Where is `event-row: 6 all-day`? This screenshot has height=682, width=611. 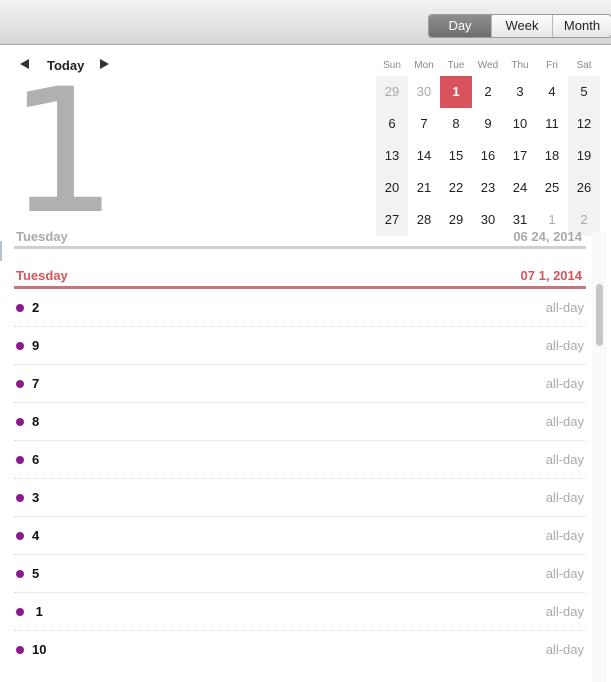
event-row: 6 all-day is located at coordinates (300, 460).